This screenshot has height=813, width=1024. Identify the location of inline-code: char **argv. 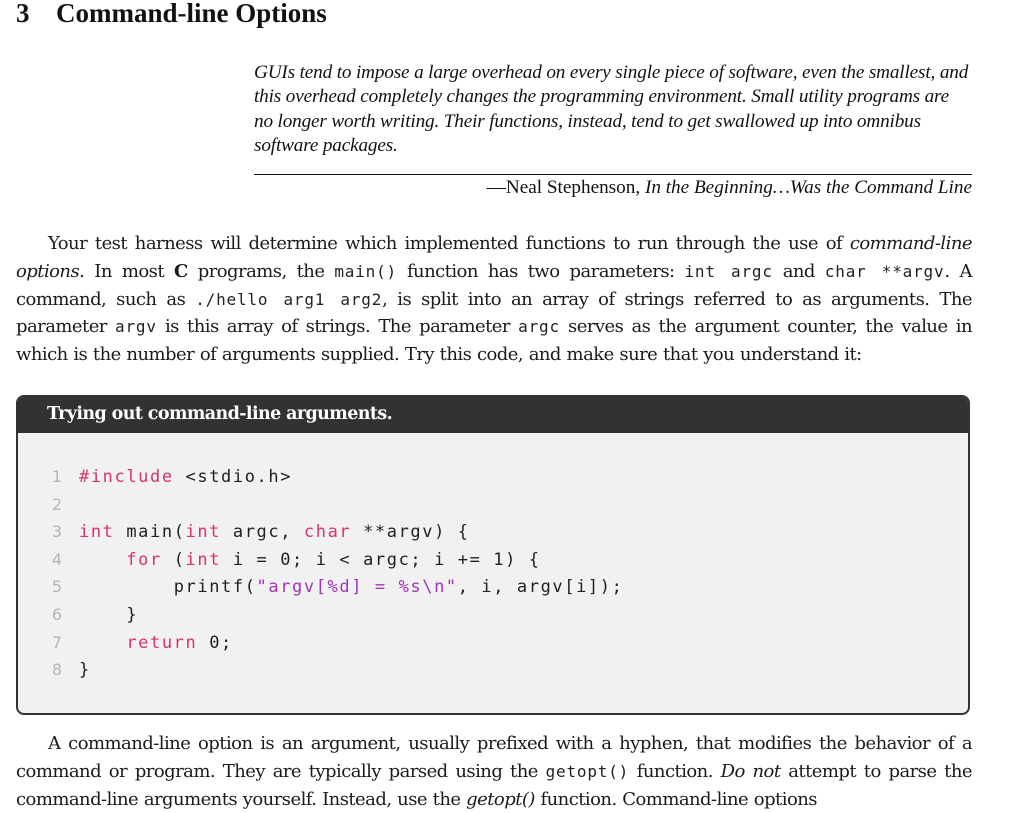
(884, 271).